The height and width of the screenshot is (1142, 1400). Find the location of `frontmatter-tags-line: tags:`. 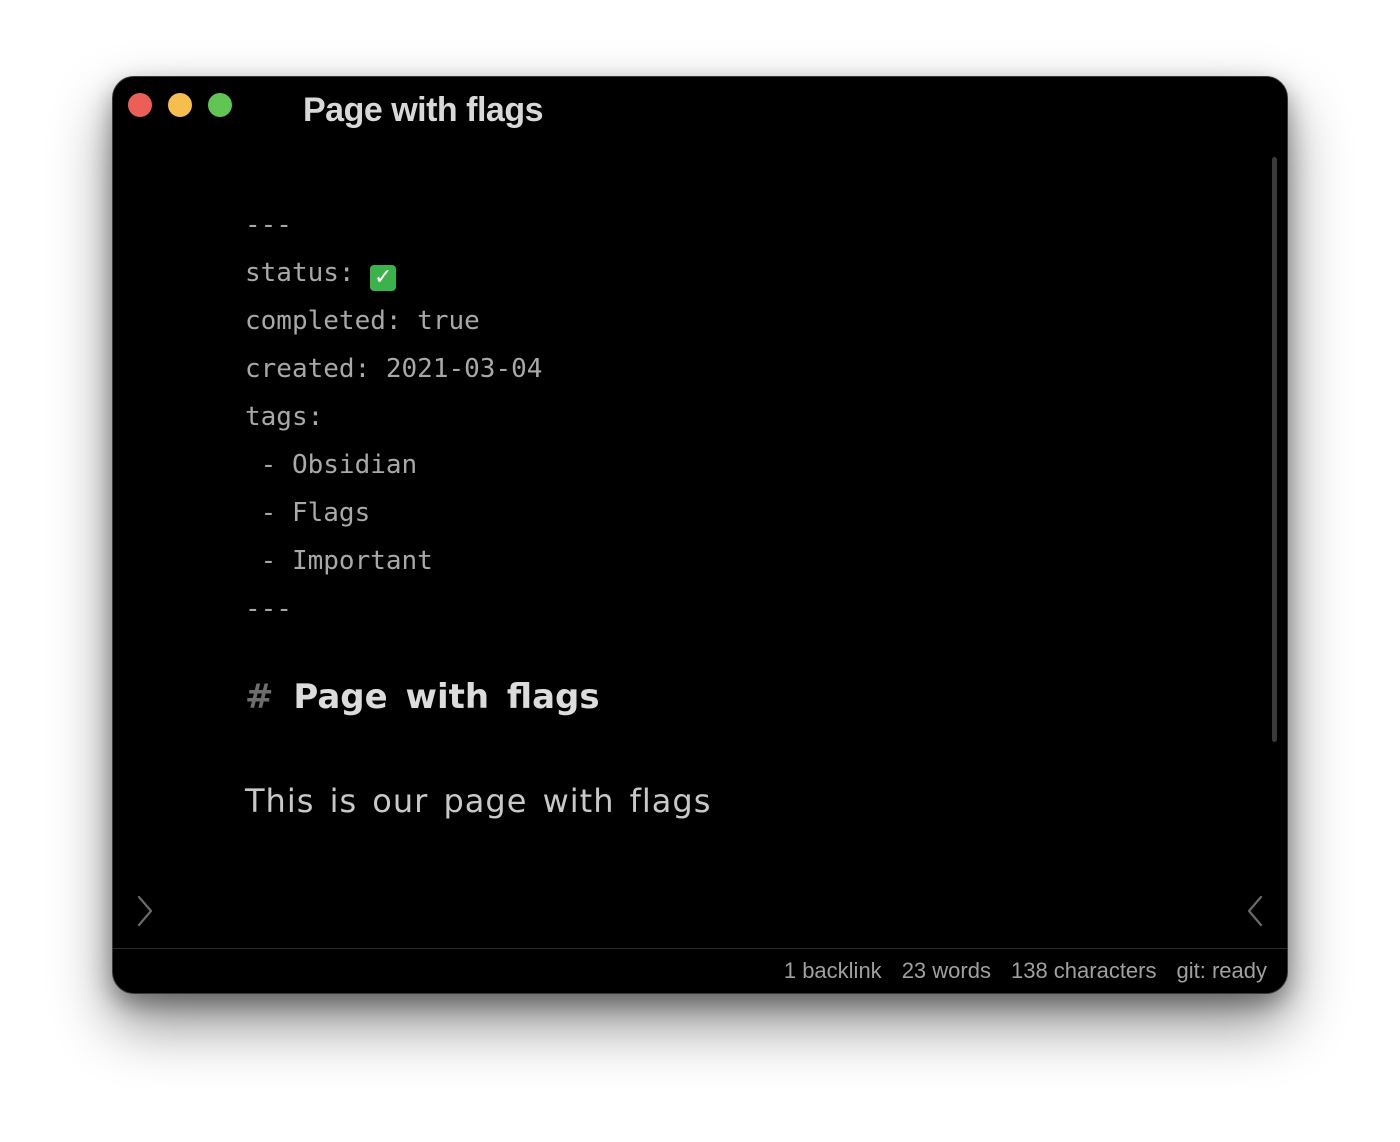

frontmatter-tags-line: tags: is located at coordinates (284, 417).